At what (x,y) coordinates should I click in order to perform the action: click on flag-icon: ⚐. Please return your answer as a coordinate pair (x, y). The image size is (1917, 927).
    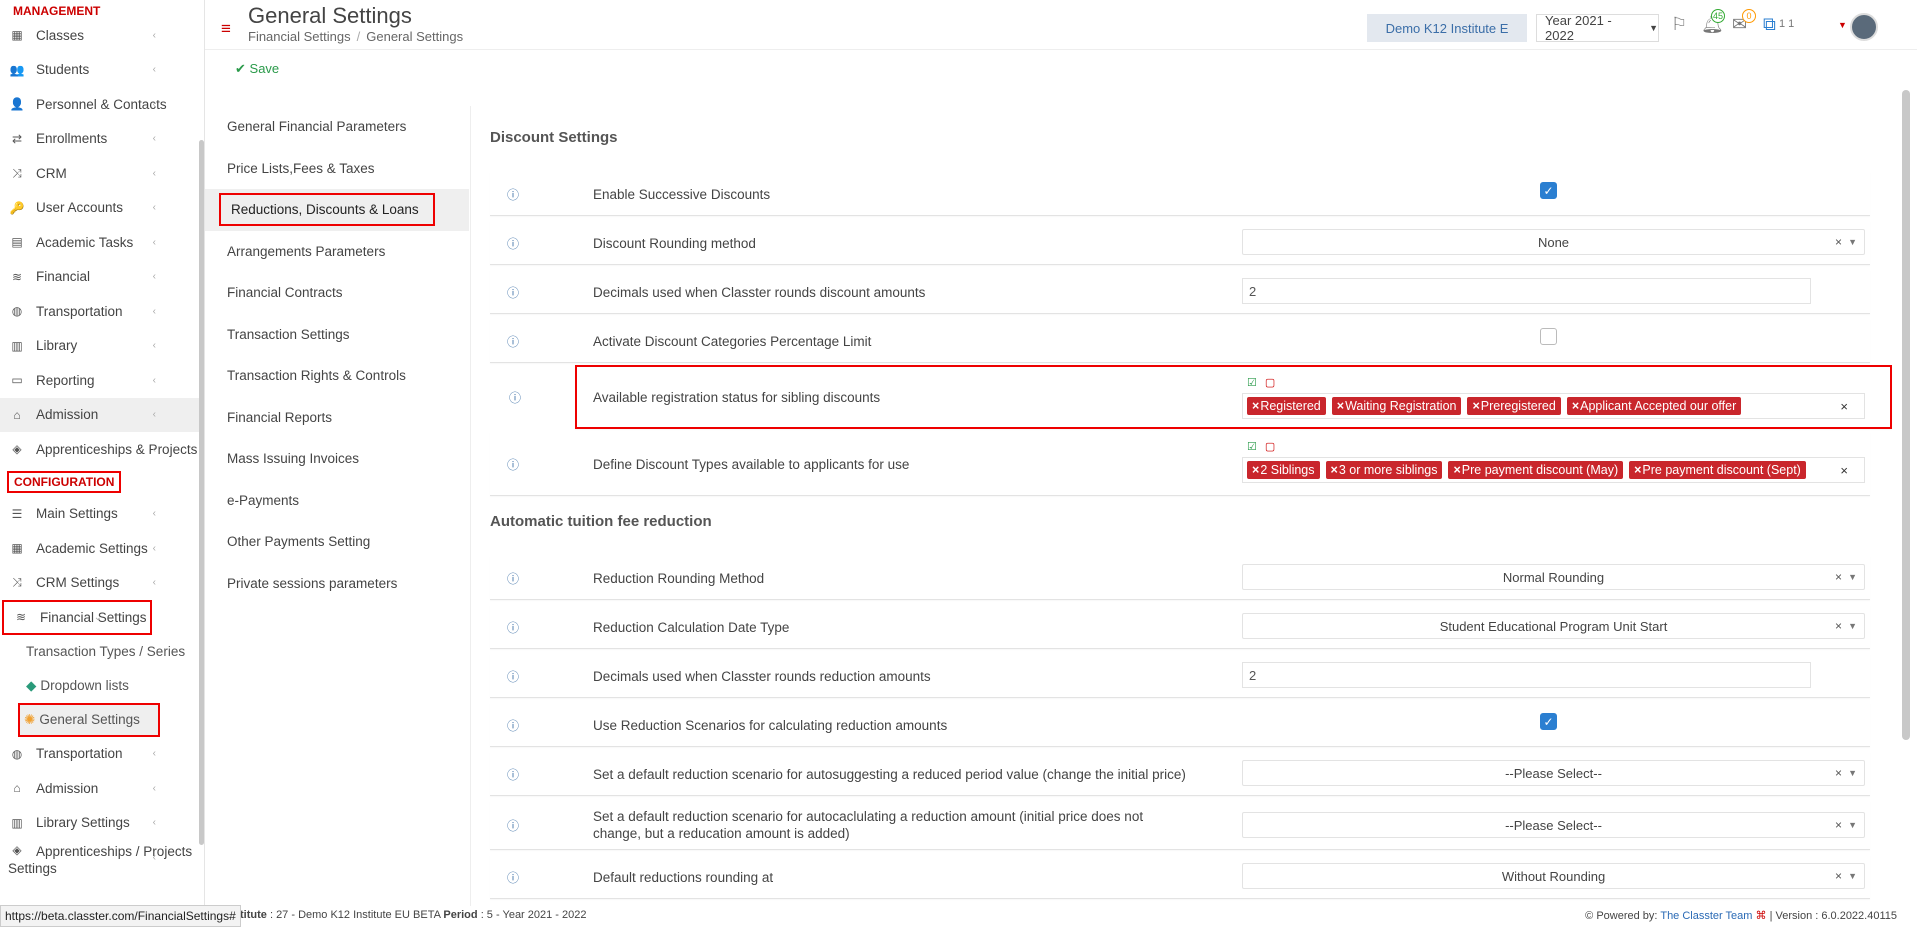
    Looking at the image, I should click on (1679, 24).